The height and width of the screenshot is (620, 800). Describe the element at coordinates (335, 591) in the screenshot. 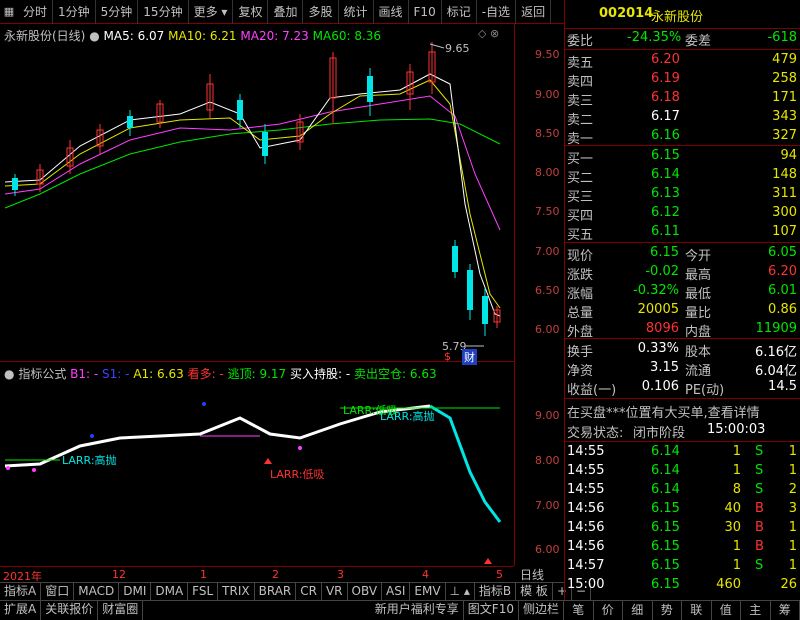

I see `tab-vr: VR` at that location.